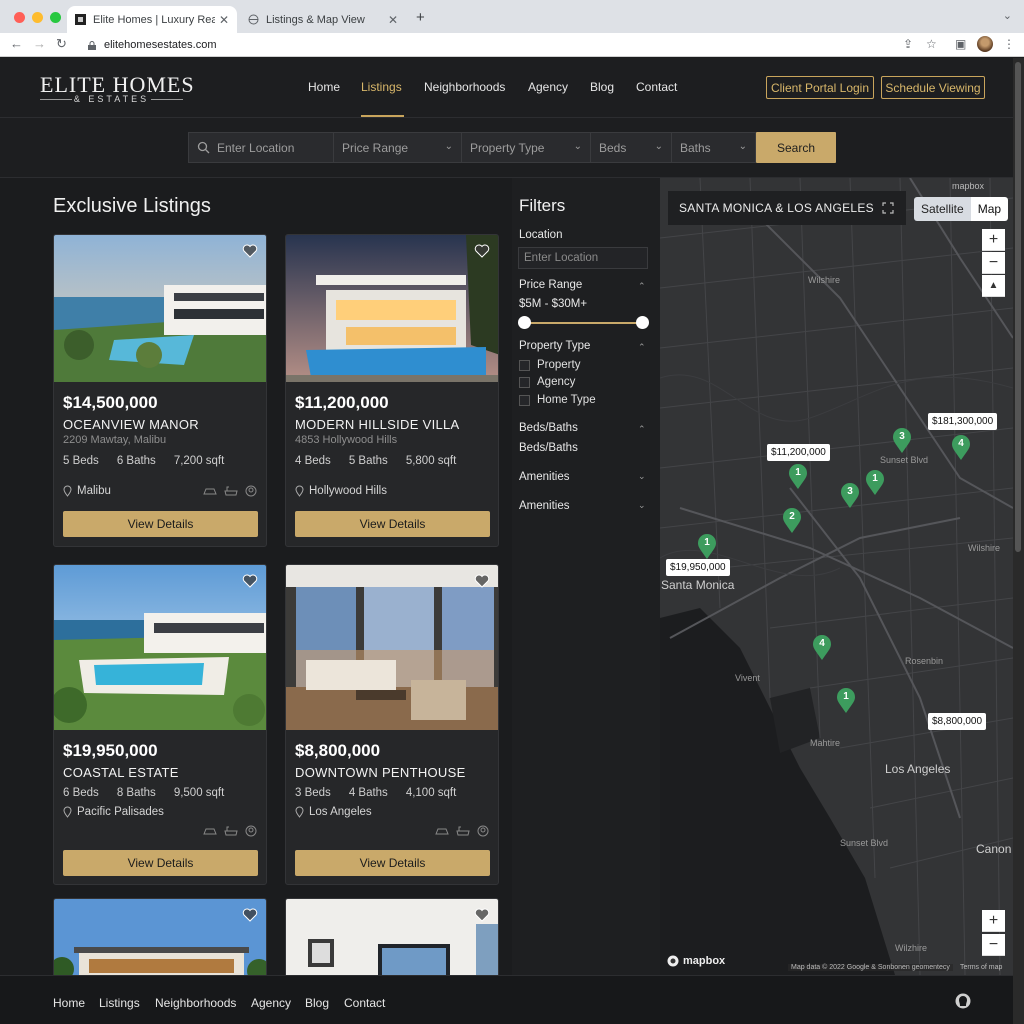 This screenshot has width=1024, height=1024. Describe the element at coordinates (888, 208) in the screenshot. I see `fullscreen-icon` at that location.